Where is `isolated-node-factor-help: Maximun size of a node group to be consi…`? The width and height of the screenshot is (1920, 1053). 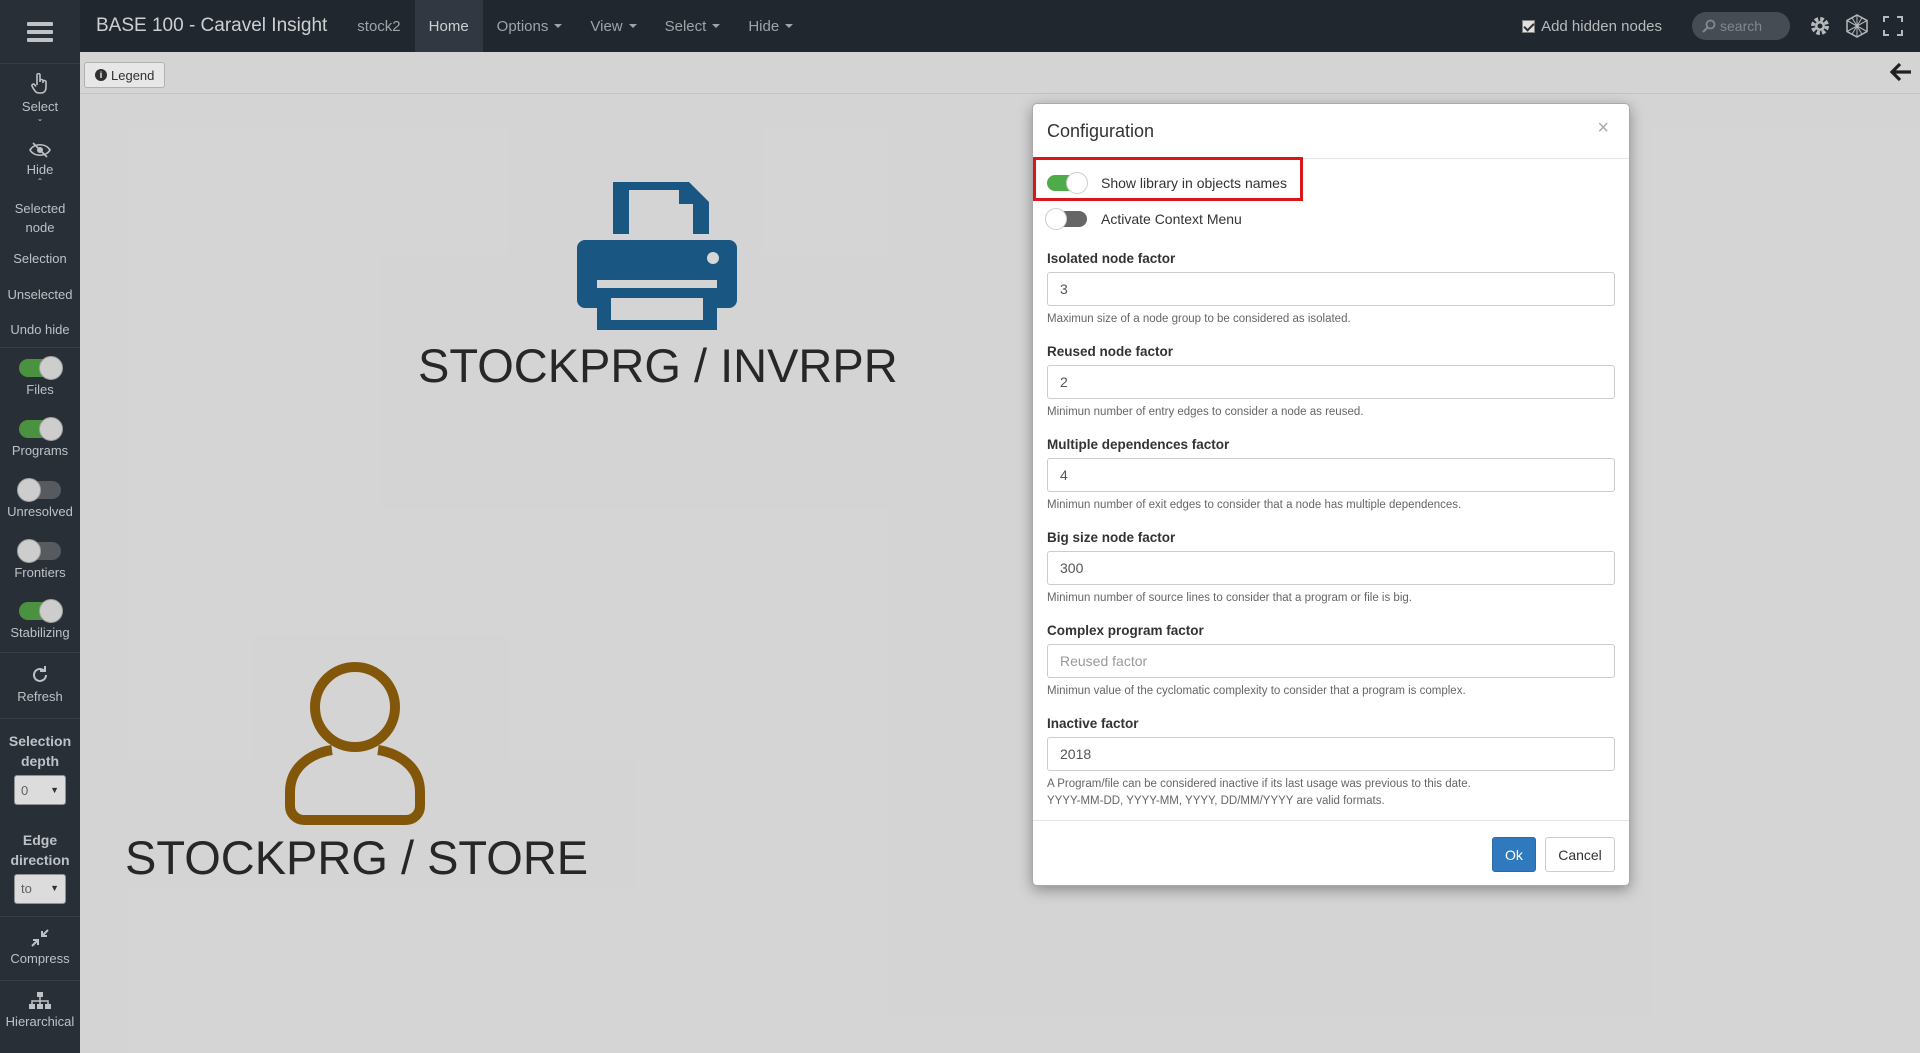
isolated-node-factor-help: Maximun size of a node group to be consi… is located at coordinates (1199, 319).